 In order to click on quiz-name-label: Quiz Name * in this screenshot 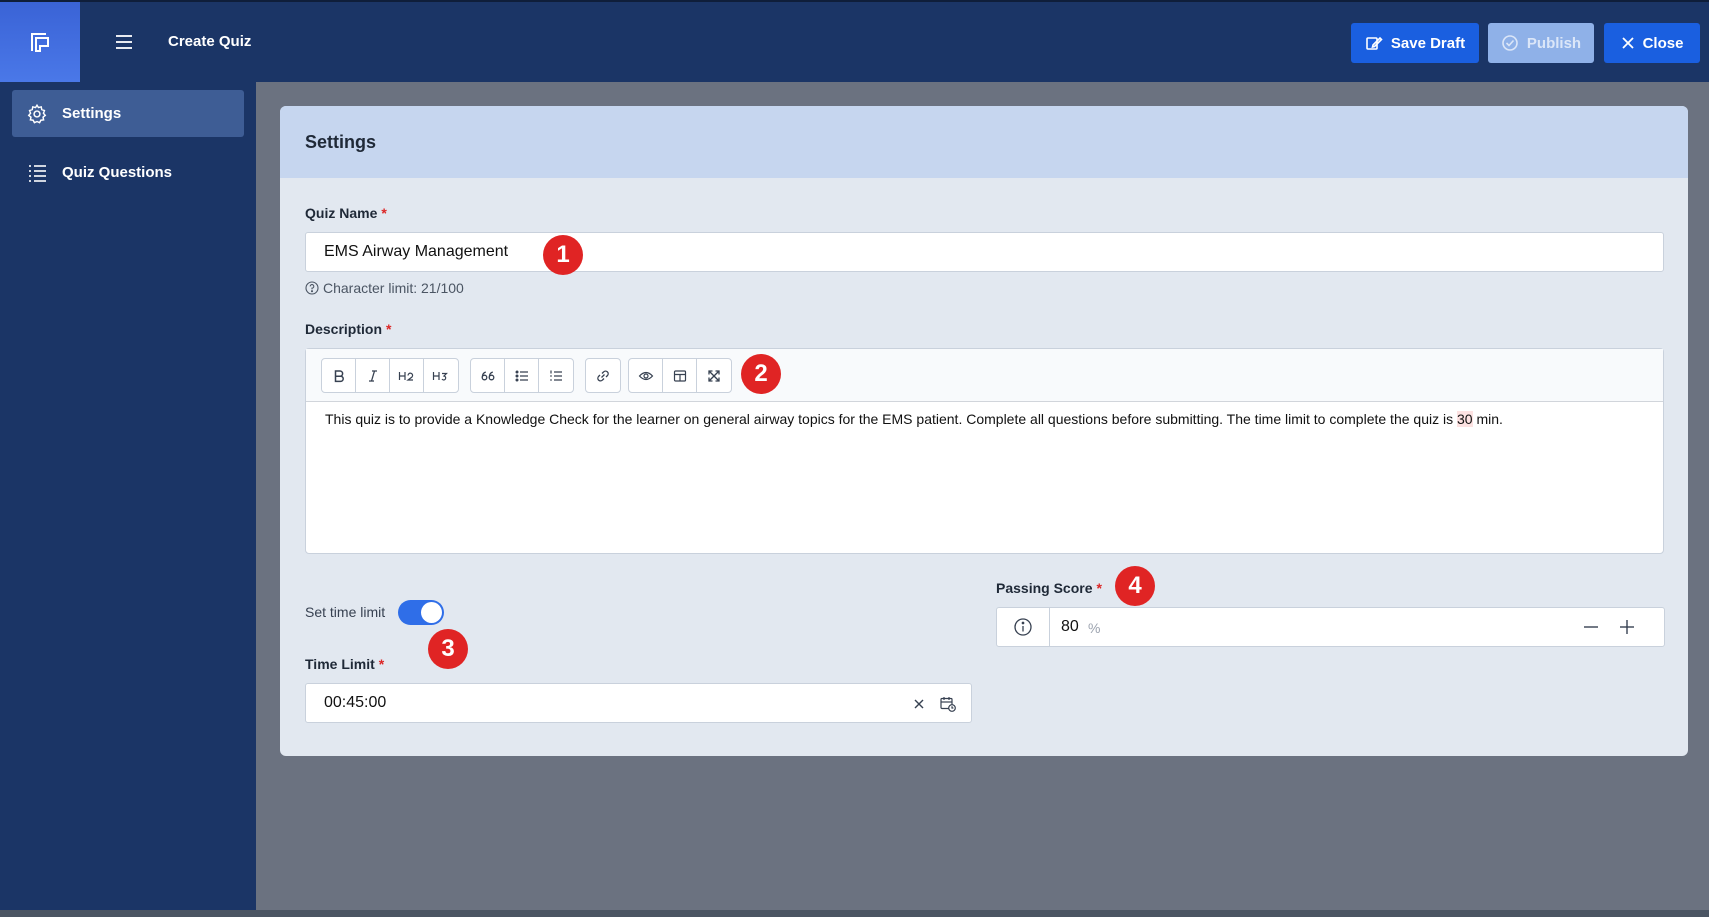, I will do `click(346, 213)`.